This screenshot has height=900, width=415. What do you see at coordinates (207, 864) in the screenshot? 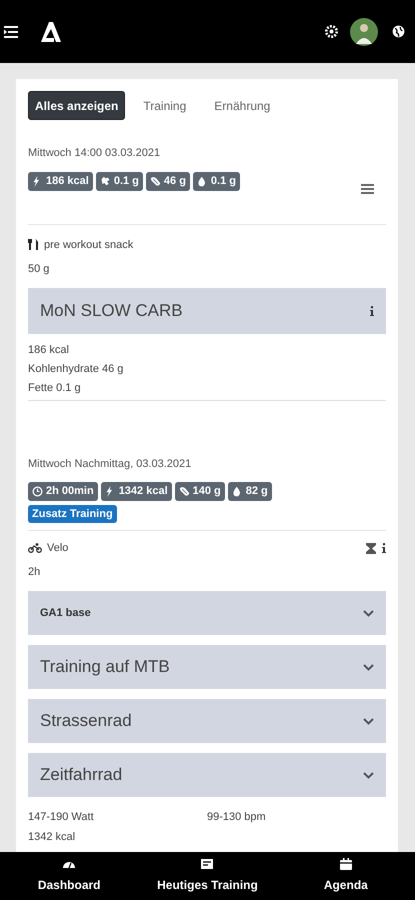
I see `schedule-icon` at bounding box center [207, 864].